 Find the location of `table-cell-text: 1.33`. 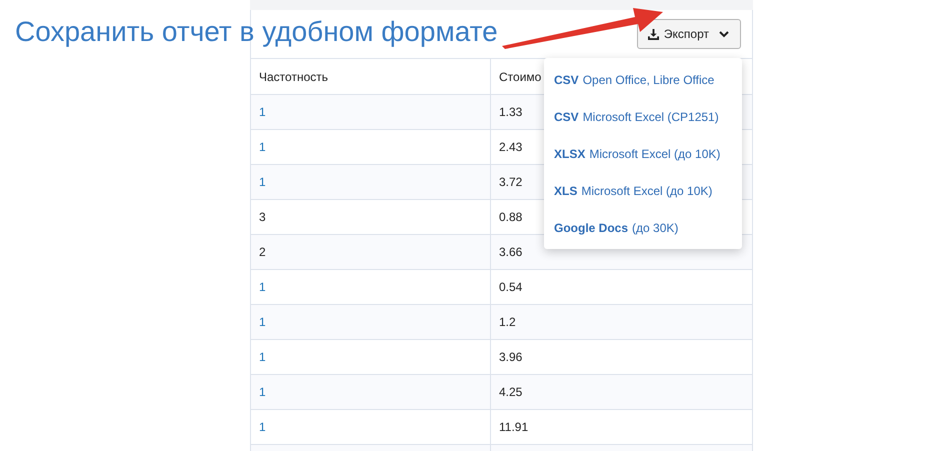

table-cell-text: 1.33 is located at coordinates (510, 112).